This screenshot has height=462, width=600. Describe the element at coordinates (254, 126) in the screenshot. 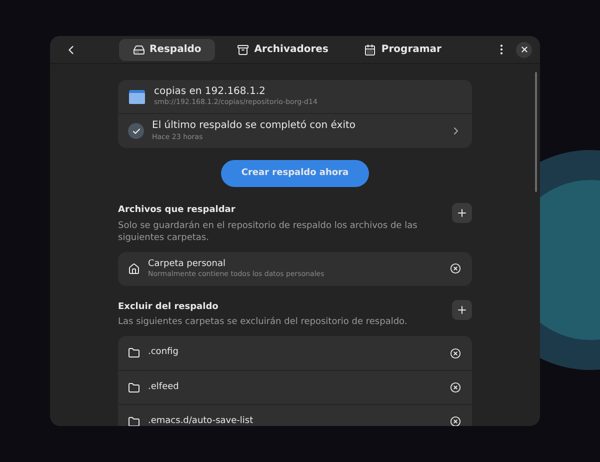

I see `status-title: El último respaldo se completó con éxito` at that location.